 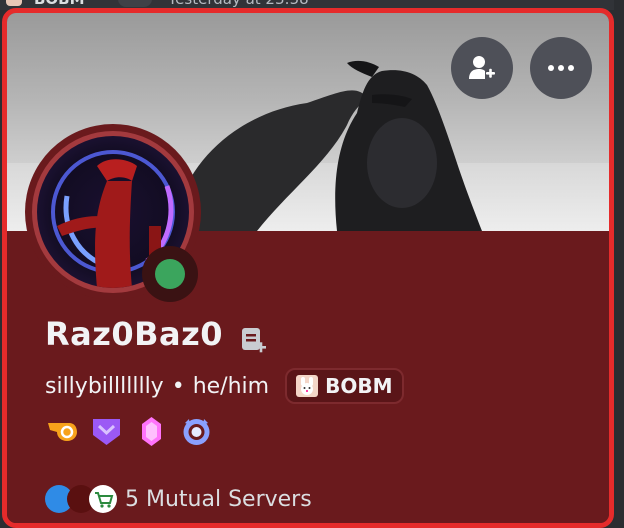 I want to click on server-tag-chip: BOBM, so click(x=345, y=386).